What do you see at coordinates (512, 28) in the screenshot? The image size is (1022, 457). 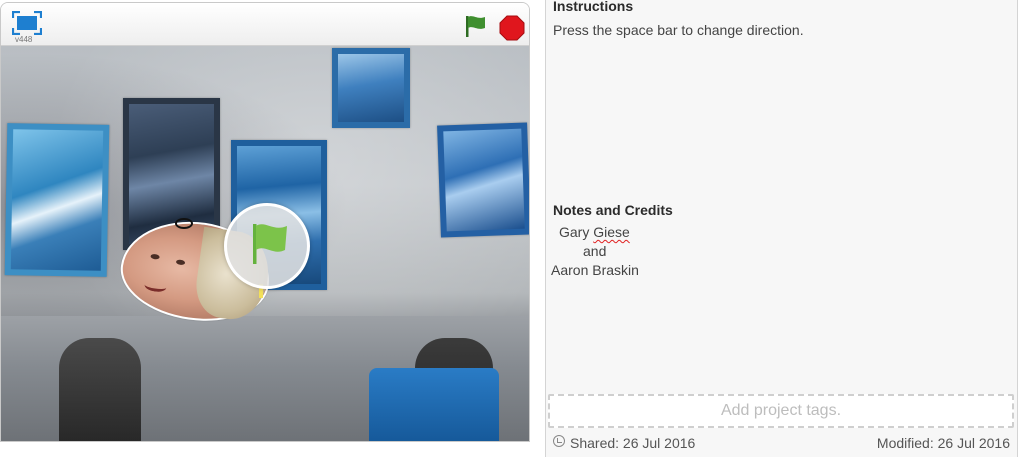 I see `stop-sign-icon` at bounding box center [512, 28].